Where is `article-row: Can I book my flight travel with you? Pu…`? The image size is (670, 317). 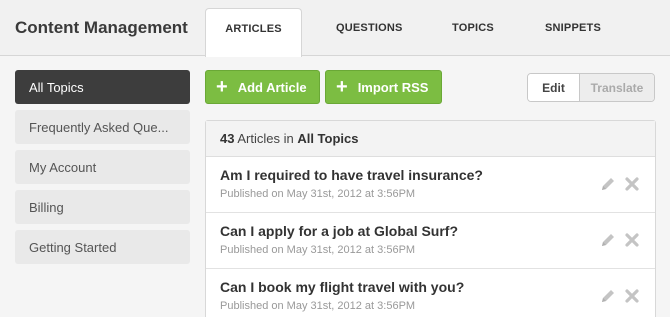 article-row: Can I book my flight travel with you? Pu… is located at coordinates (430, 293).